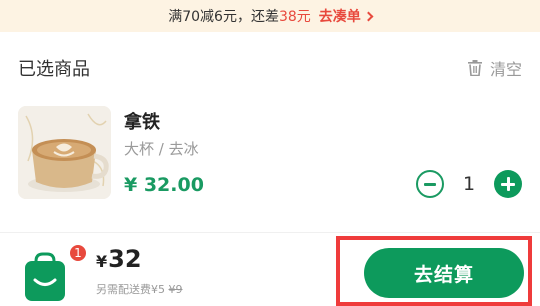 Image resolution: width=540 pixels, height=306 pixels. What do you see at coordinates (270, 68) in the screenshot?
I see `cart-header: 已选商品 清空` at bounding box center [270, 68].